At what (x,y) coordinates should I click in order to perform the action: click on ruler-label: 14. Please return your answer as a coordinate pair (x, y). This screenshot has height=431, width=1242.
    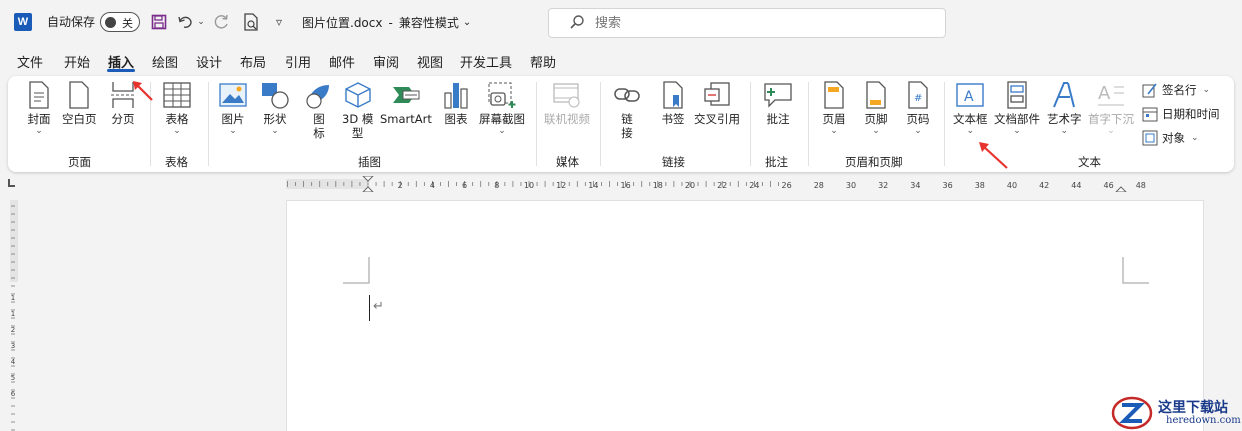
    Looking at the image, I should click on (593, 185).